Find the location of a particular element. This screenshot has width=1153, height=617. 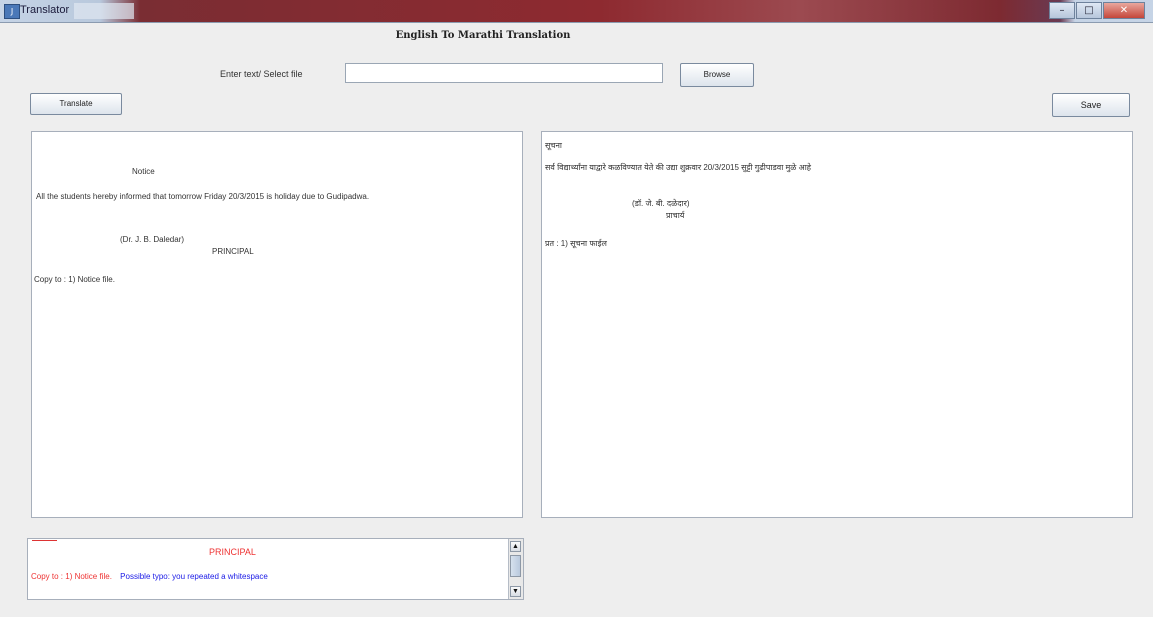

error-panel-marker is located at coordinates (44, 540).